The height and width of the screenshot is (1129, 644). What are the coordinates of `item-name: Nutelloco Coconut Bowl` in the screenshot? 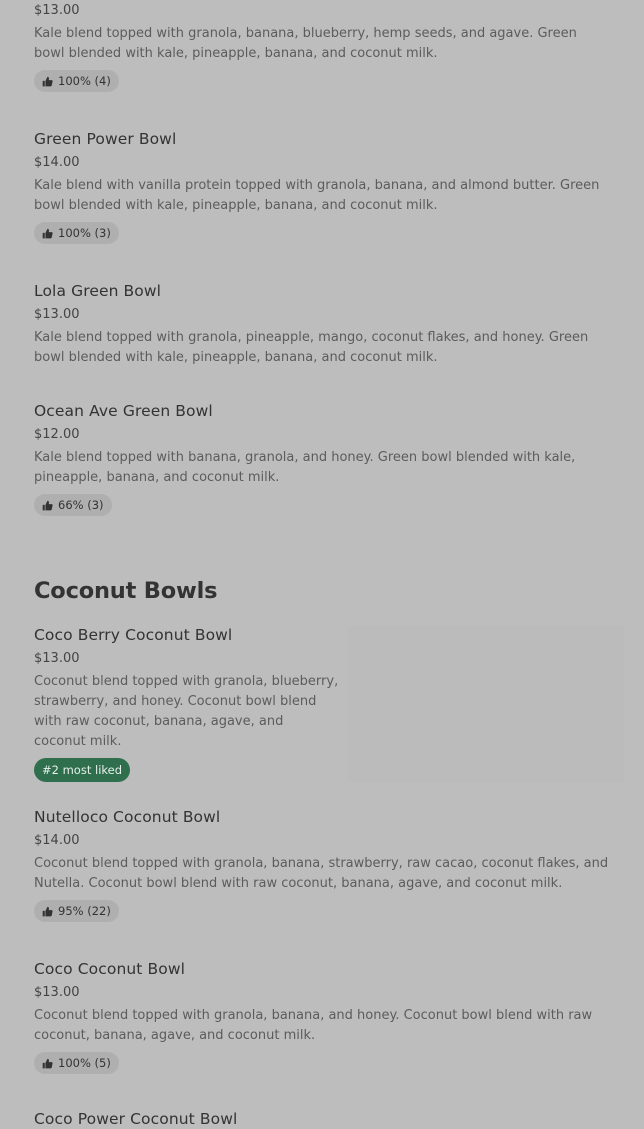 It's located at (127, 817).